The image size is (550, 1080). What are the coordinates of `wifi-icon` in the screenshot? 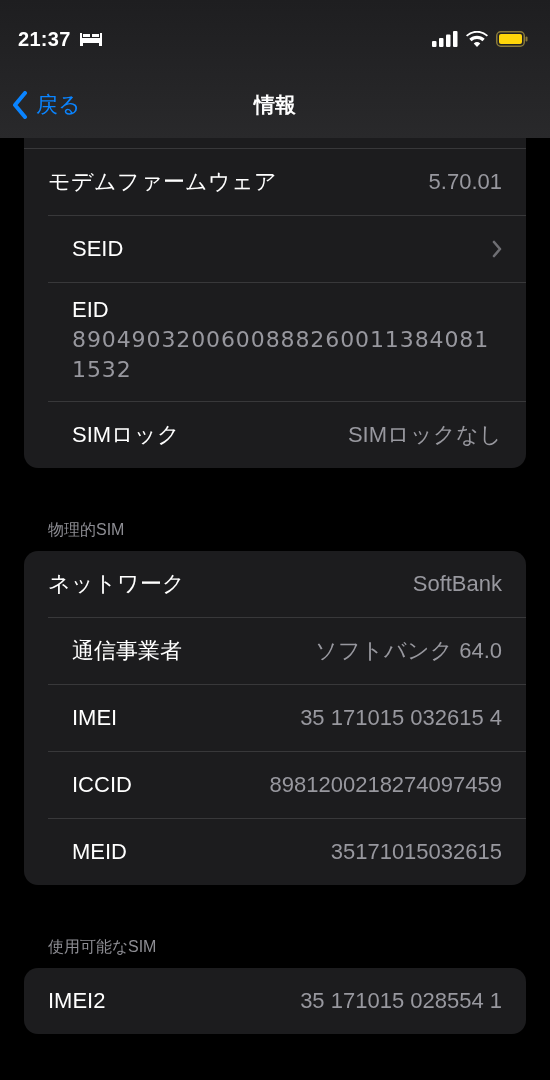 It's located at (477, 39).